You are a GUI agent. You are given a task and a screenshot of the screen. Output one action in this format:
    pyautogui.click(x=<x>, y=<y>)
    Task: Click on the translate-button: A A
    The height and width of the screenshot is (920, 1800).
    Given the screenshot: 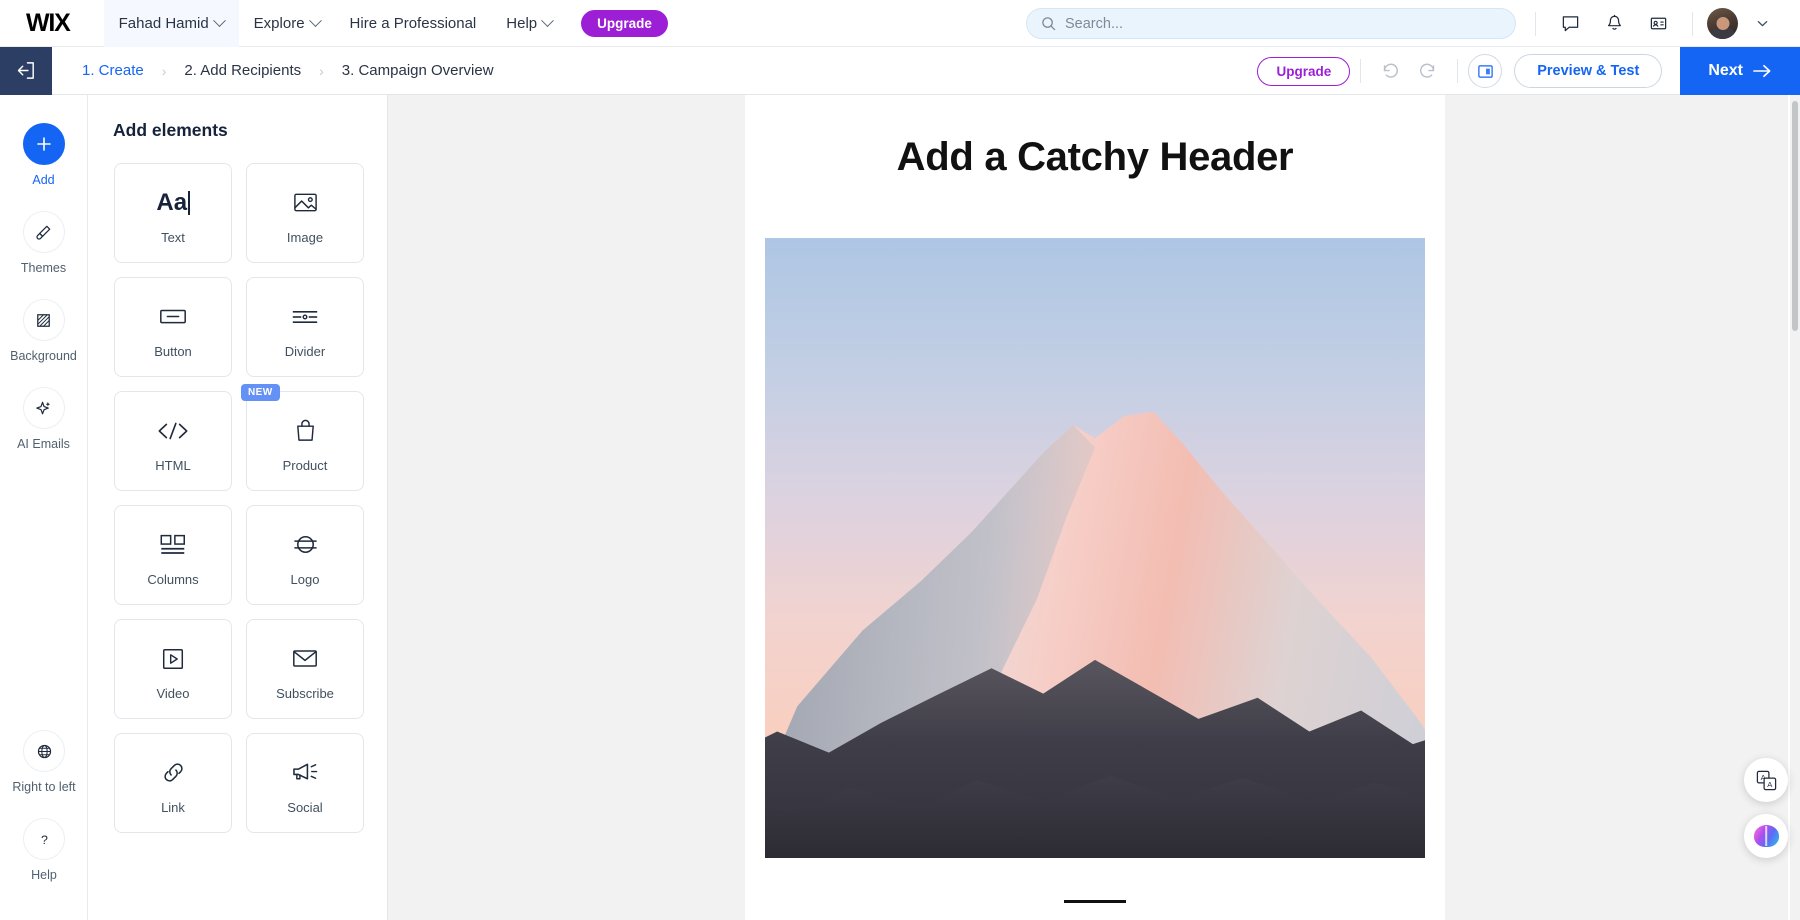 What is the action you would take?
    pyautogui.click(x=1766, y=780)
    